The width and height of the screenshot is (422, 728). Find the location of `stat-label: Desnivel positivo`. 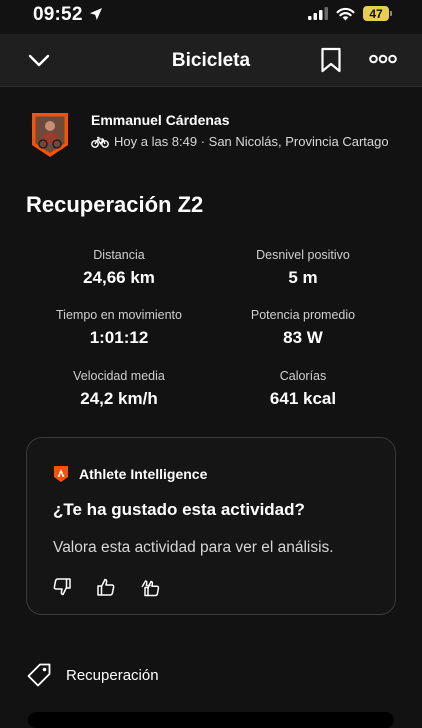

stat-label: Desnivel positivo is located at coordinates (303, 255).